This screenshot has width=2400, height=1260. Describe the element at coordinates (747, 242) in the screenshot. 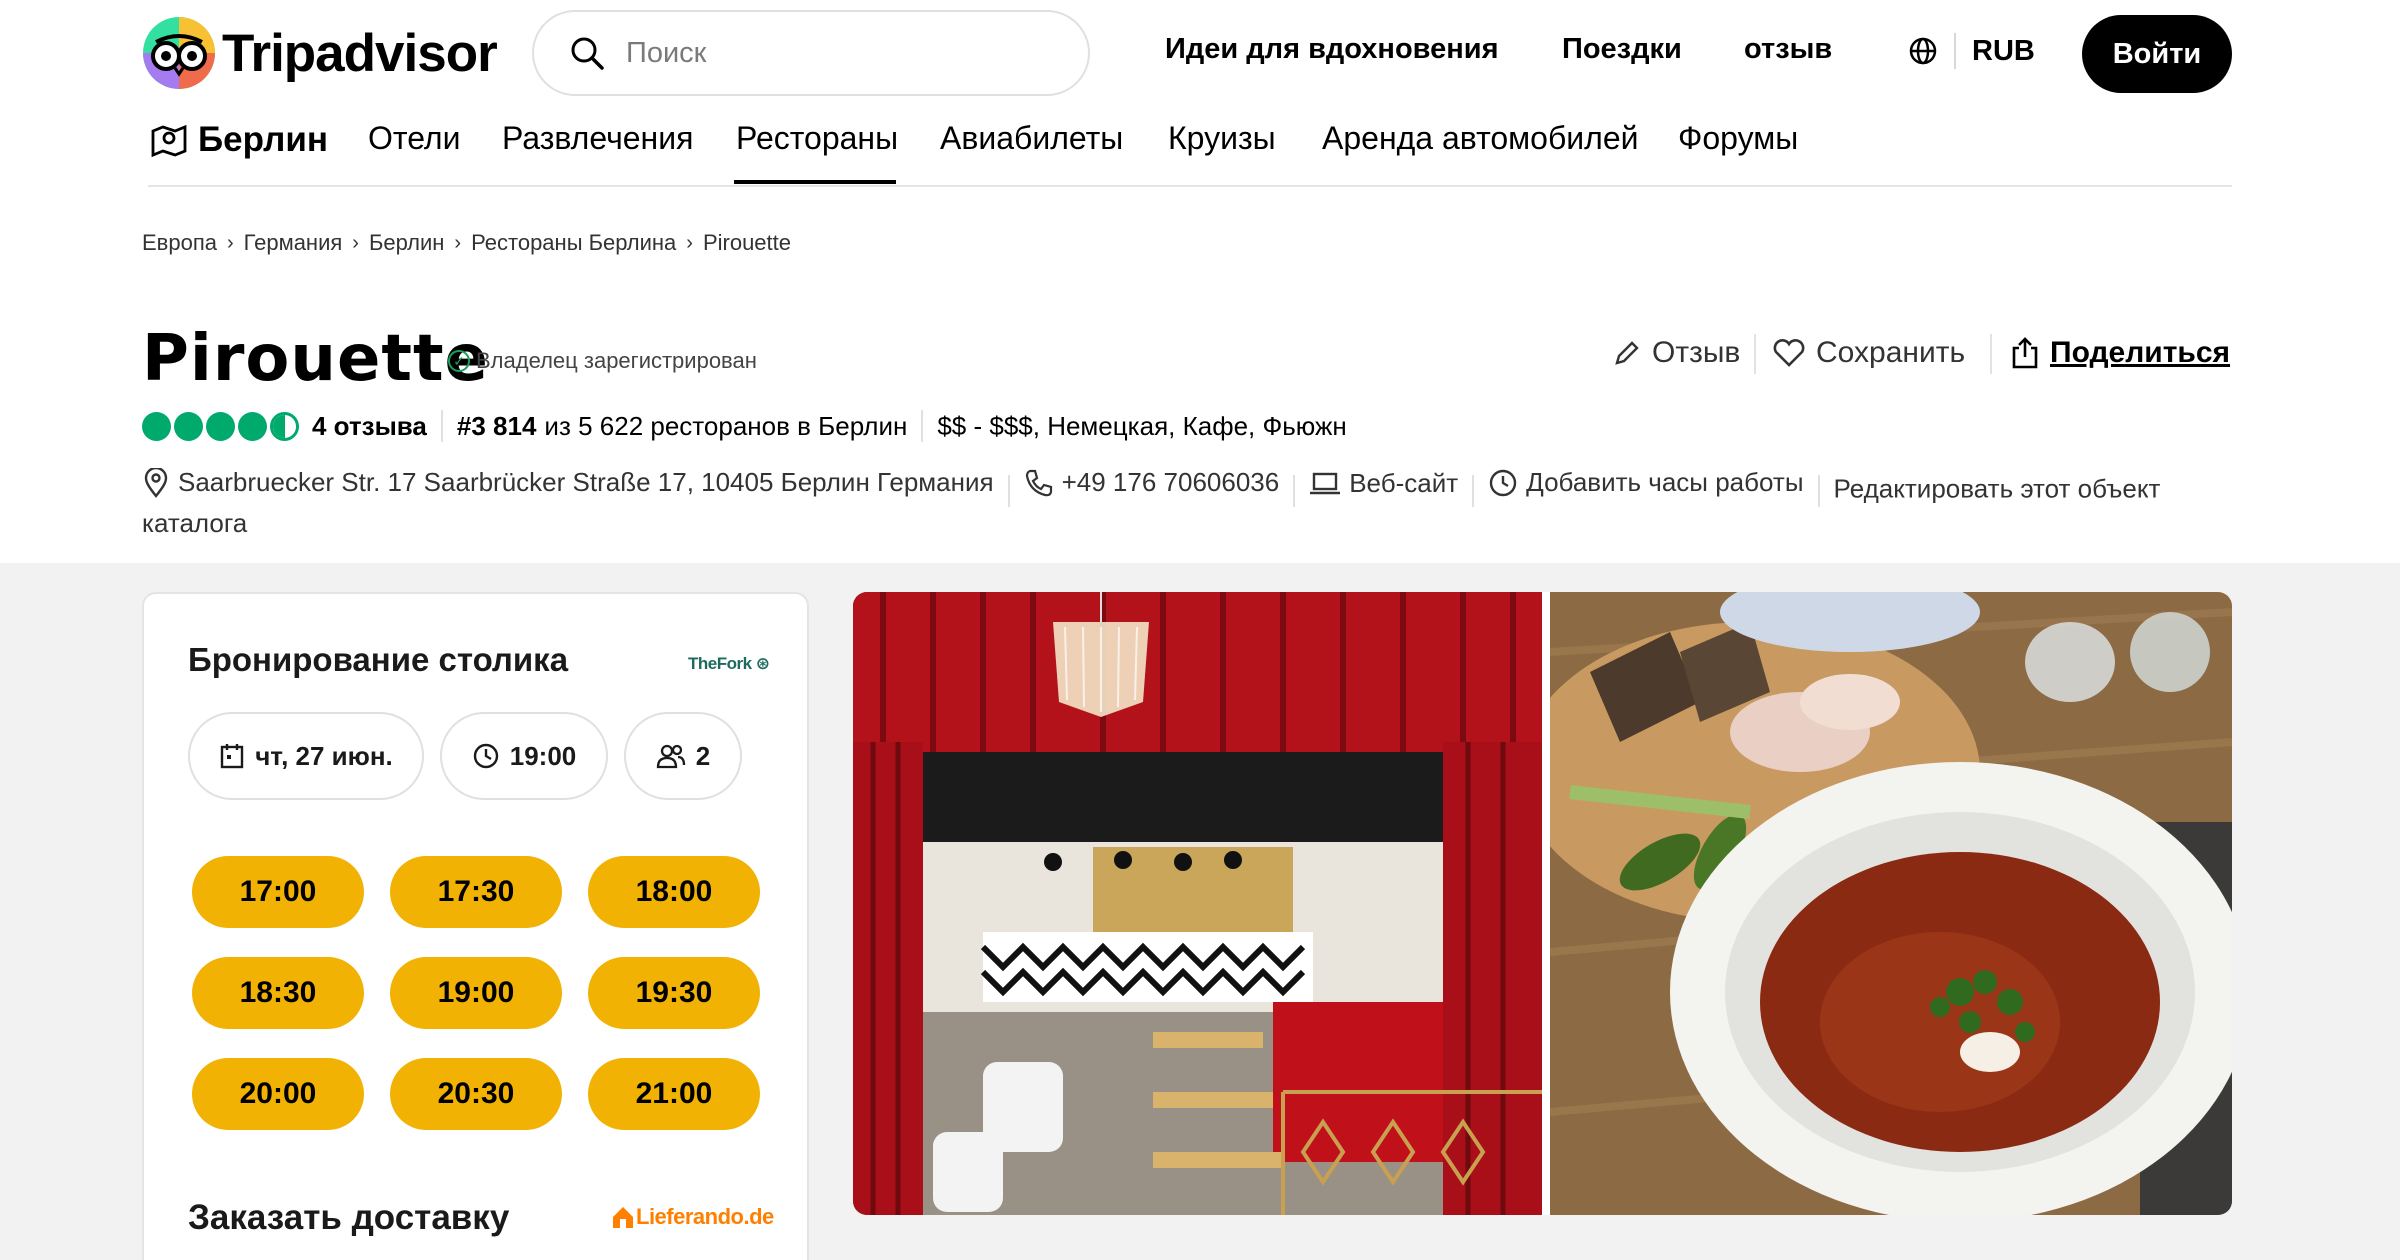

I see `breadcrumb-current: Pirouette` at that location.